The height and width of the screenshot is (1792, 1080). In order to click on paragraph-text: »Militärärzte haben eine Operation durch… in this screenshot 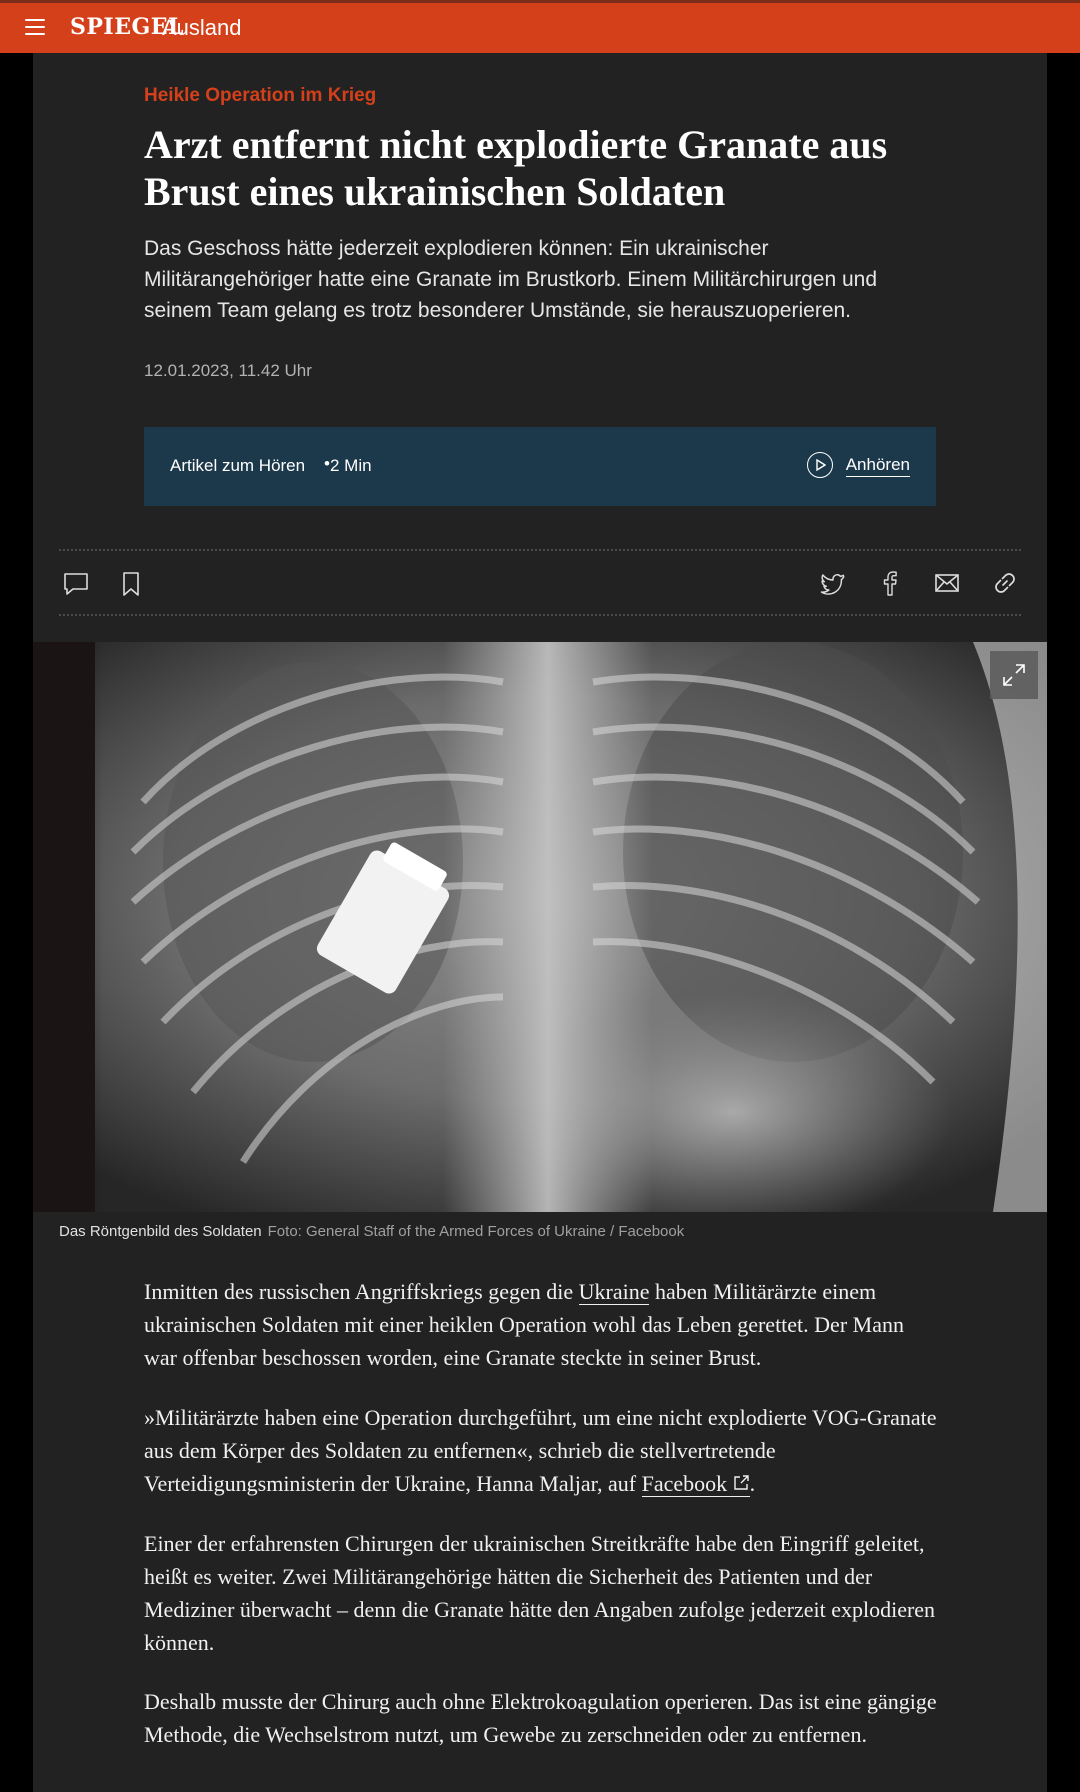, I will do `click(540, 1450)`.